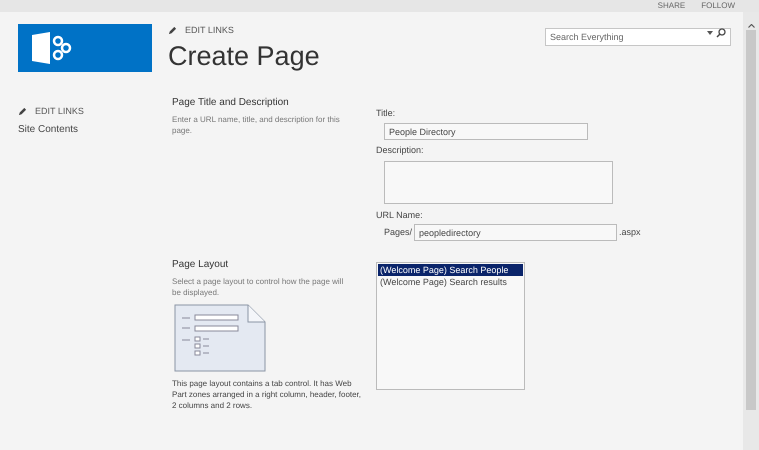 Image resolution: width=759 pixels, height=450 pixels. What do you see at coordinates (498, 182) in the screenshot?
I see `description-input-field` at bounding box center [498, 182].